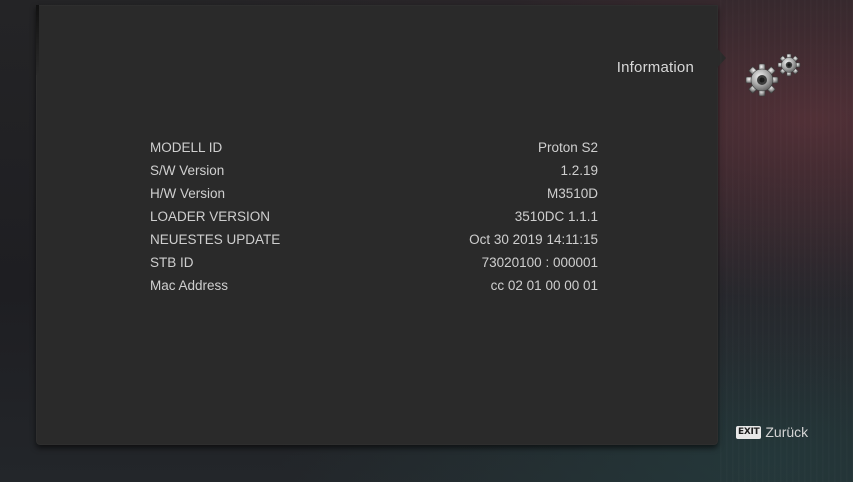 Image resolution: width=853 pixels, height=482 pixels. What do you see at coordinates (544, 285) in the screenshot?
I see `info-value: cc 02 01 00 00 01` at bounding box center [544, 285].